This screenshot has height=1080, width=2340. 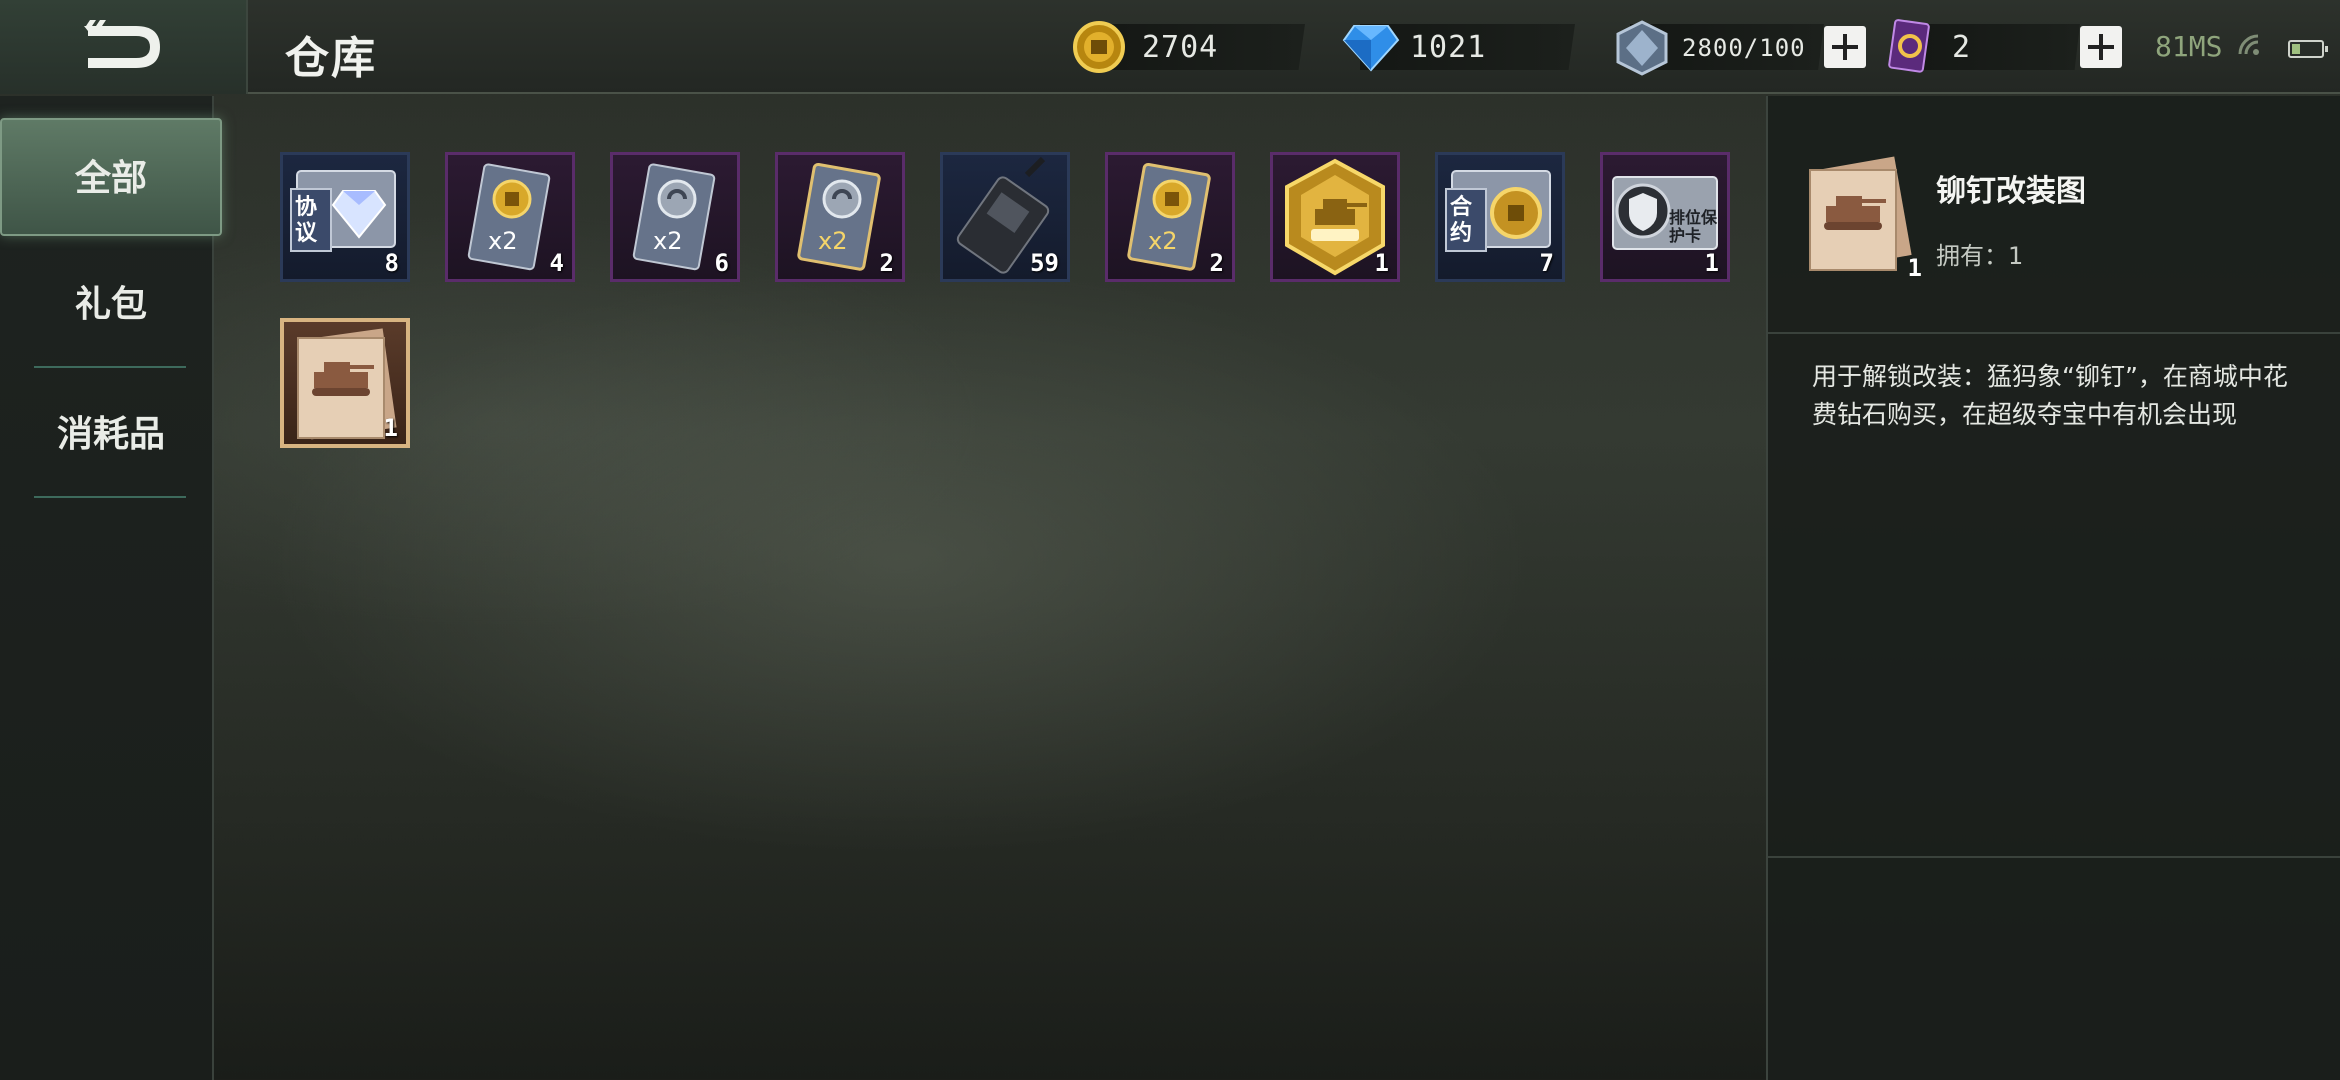 I want to click on inventory-item: x2 4, so click(x=510, y=217).